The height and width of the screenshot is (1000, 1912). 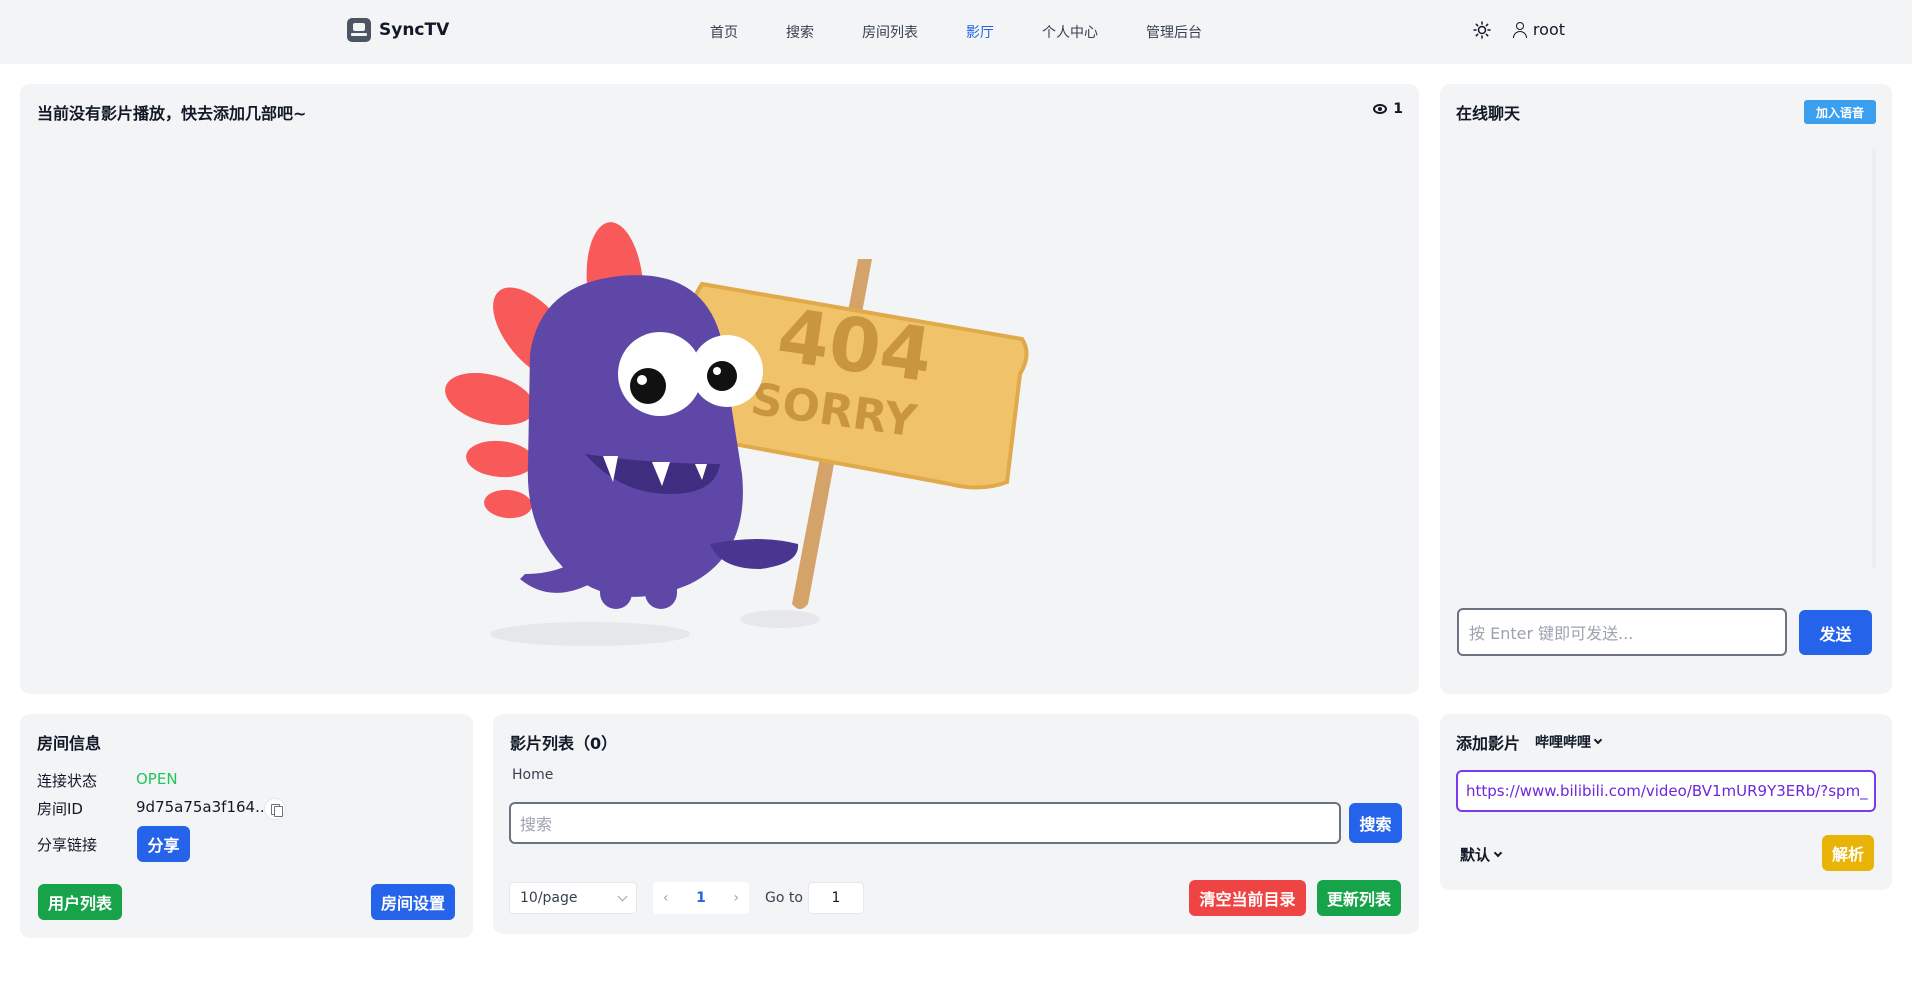 I want to click on app-name: SyncTV, so click(x=414, y=30).